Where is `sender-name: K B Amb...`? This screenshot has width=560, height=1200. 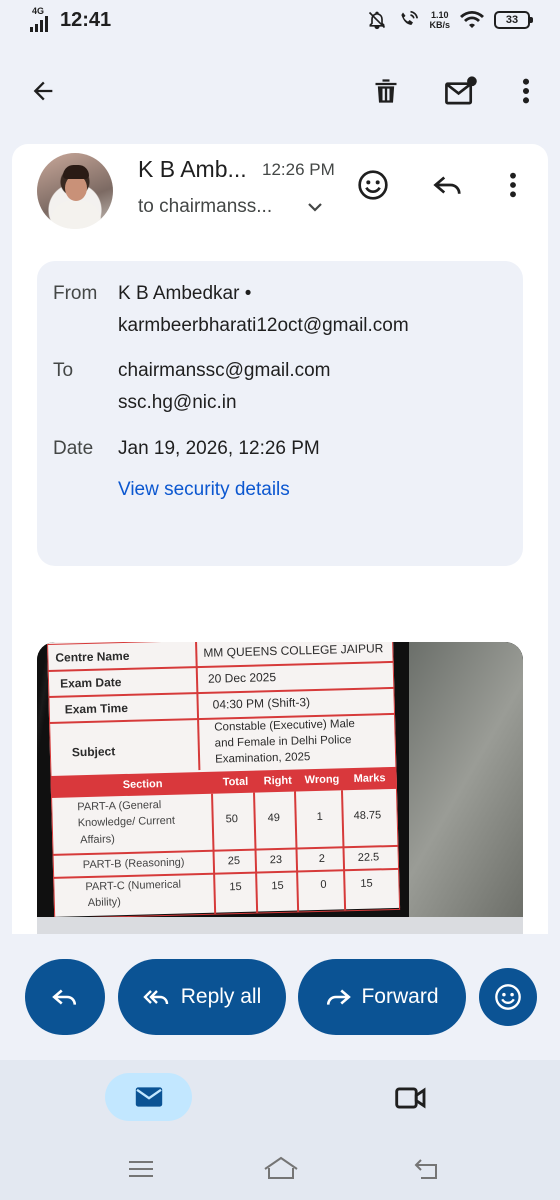 sender-name: K B Amb... is located at coordinates (192, 169).